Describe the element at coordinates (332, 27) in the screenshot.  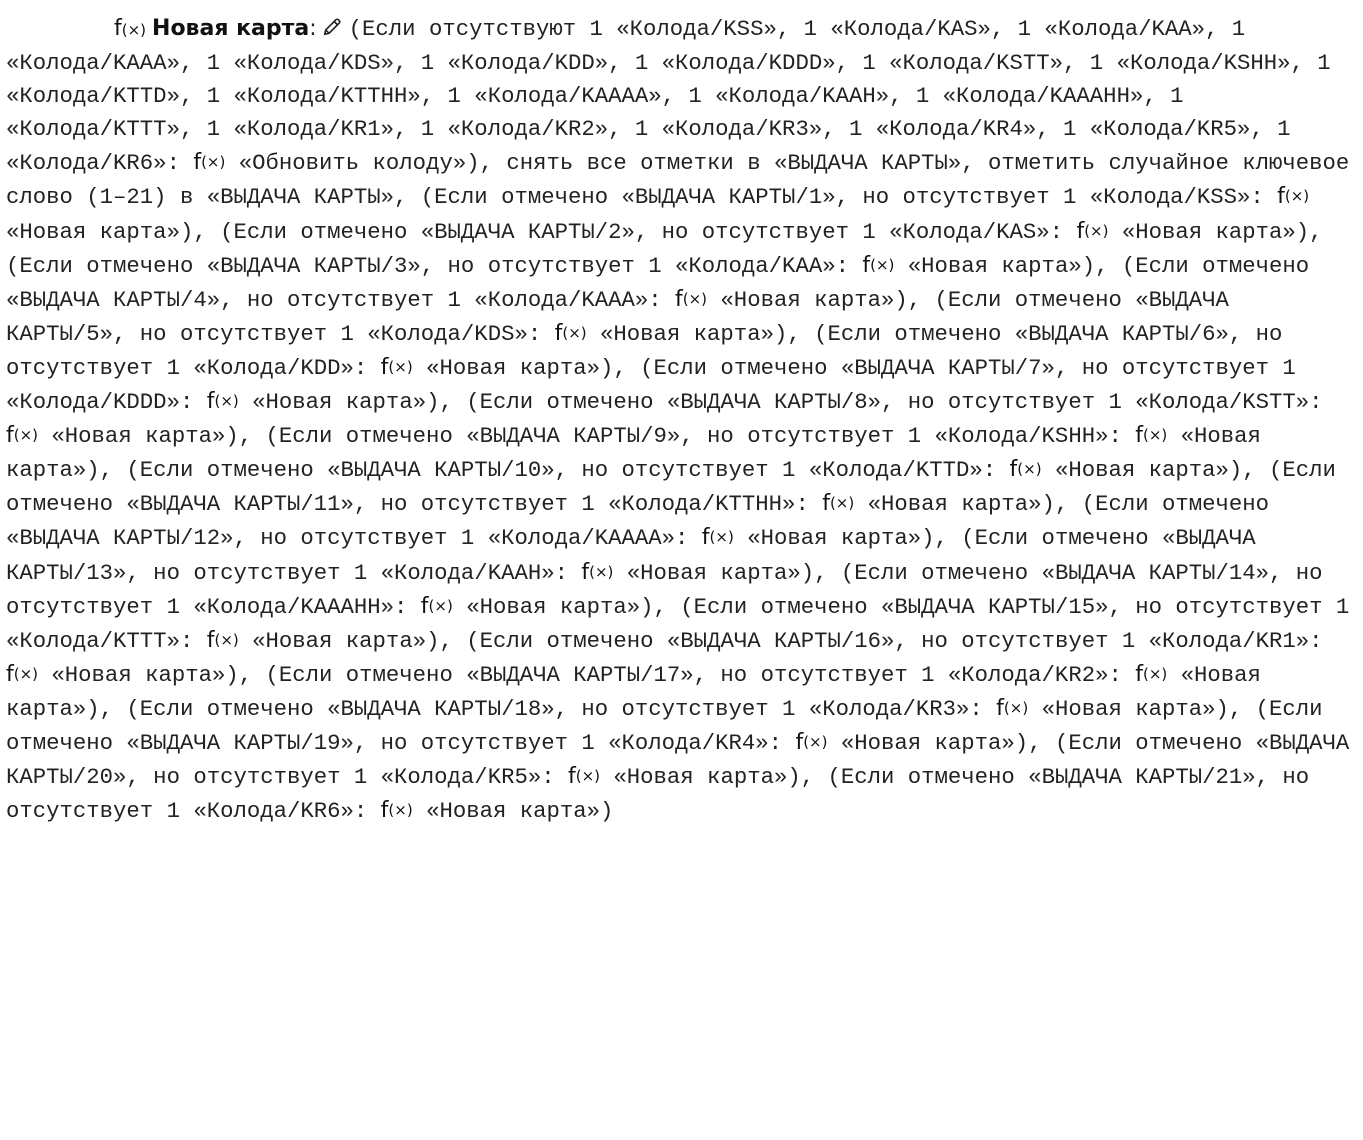
I see `pencil-icon` at that location.